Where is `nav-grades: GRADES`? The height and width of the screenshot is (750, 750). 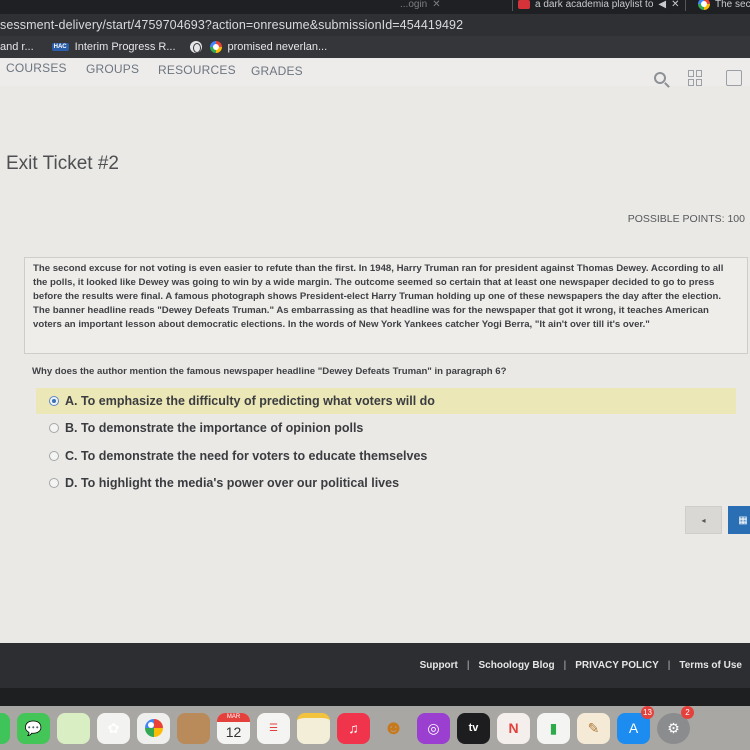
nav-grades: GRADES is located at coordinates (277, 71).